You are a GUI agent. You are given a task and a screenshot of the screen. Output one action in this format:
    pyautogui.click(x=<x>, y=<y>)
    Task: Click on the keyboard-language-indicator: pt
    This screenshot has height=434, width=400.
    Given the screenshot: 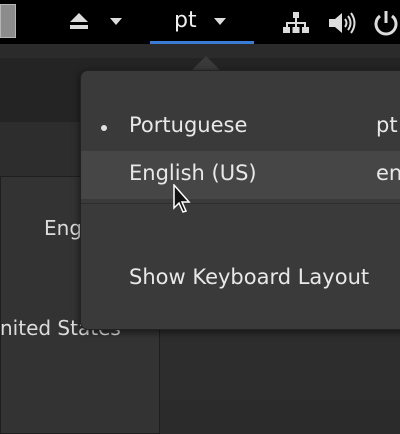 What is the action you would take?
    pyautogui.click(x=202, y=22)
    